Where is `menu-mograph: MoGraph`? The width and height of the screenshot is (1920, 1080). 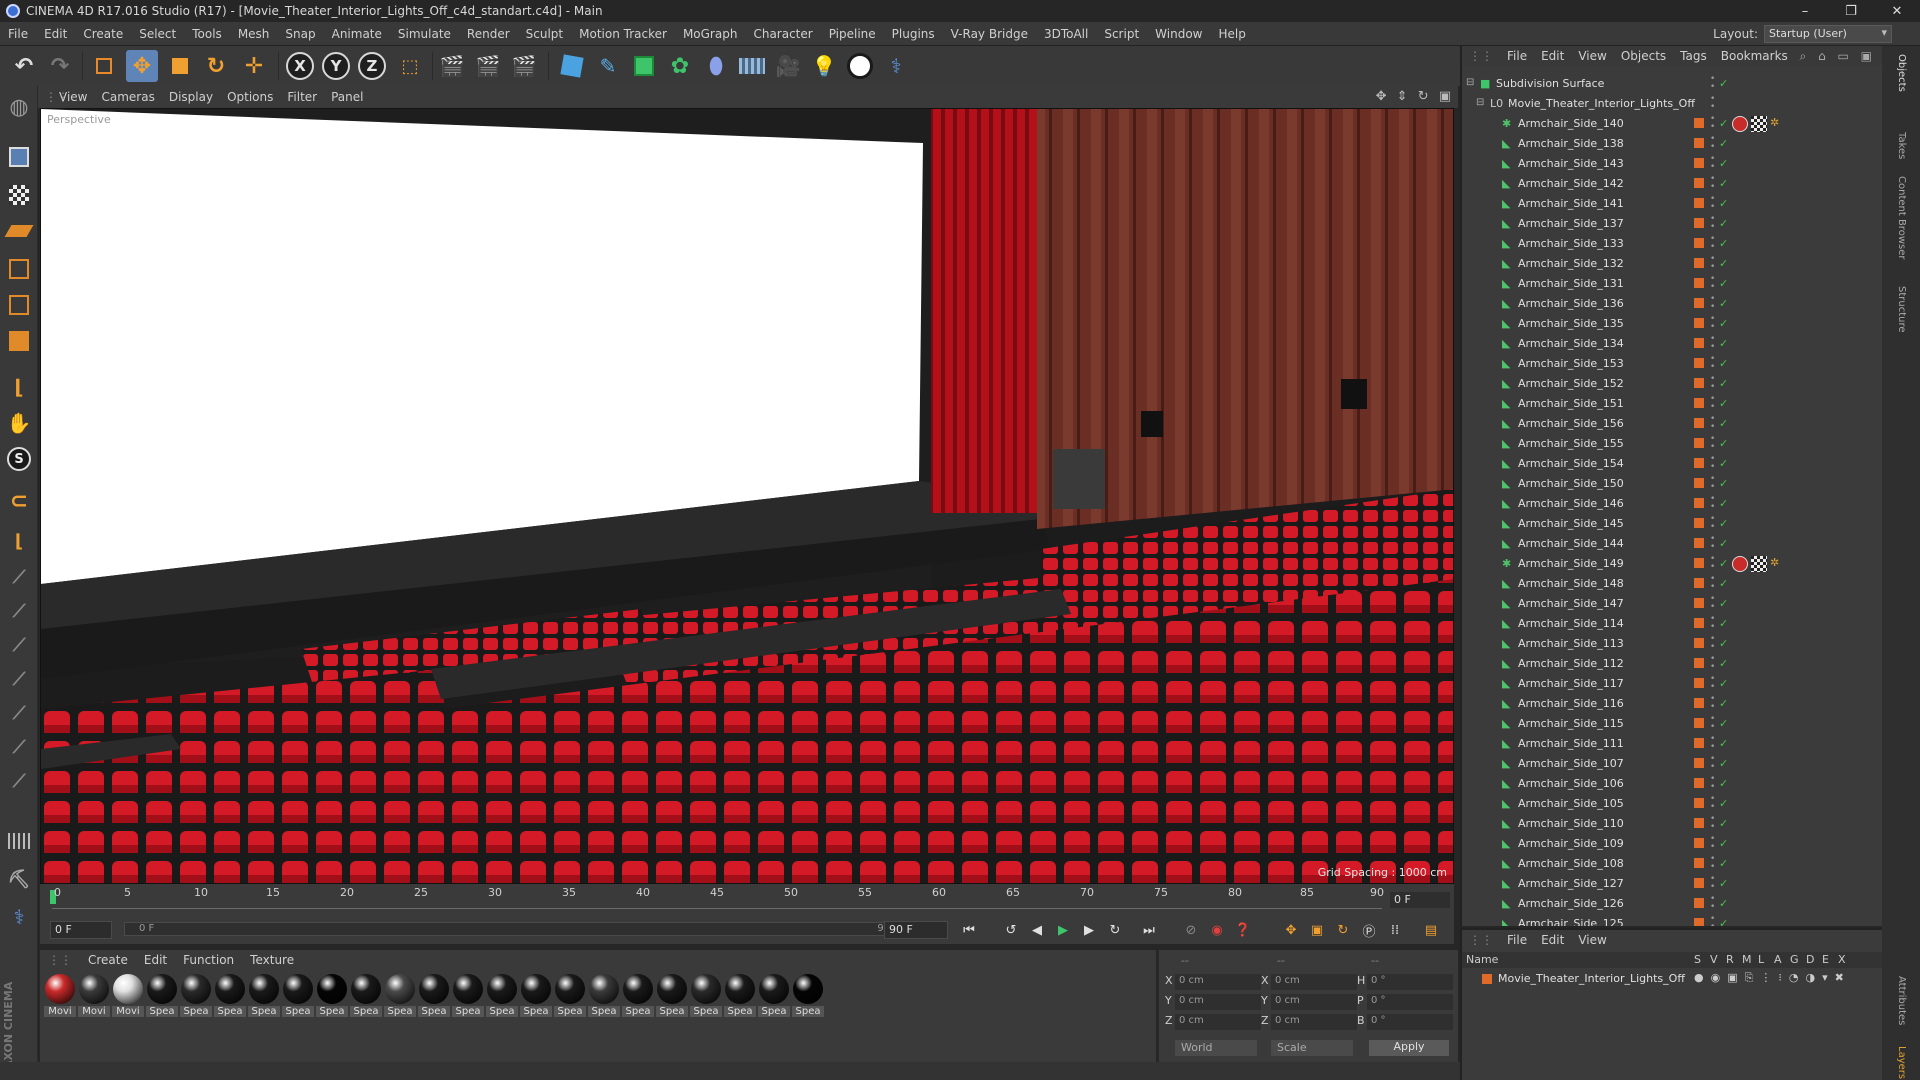 menu-mograph: MoGraph is located at coordinates (710, 34).